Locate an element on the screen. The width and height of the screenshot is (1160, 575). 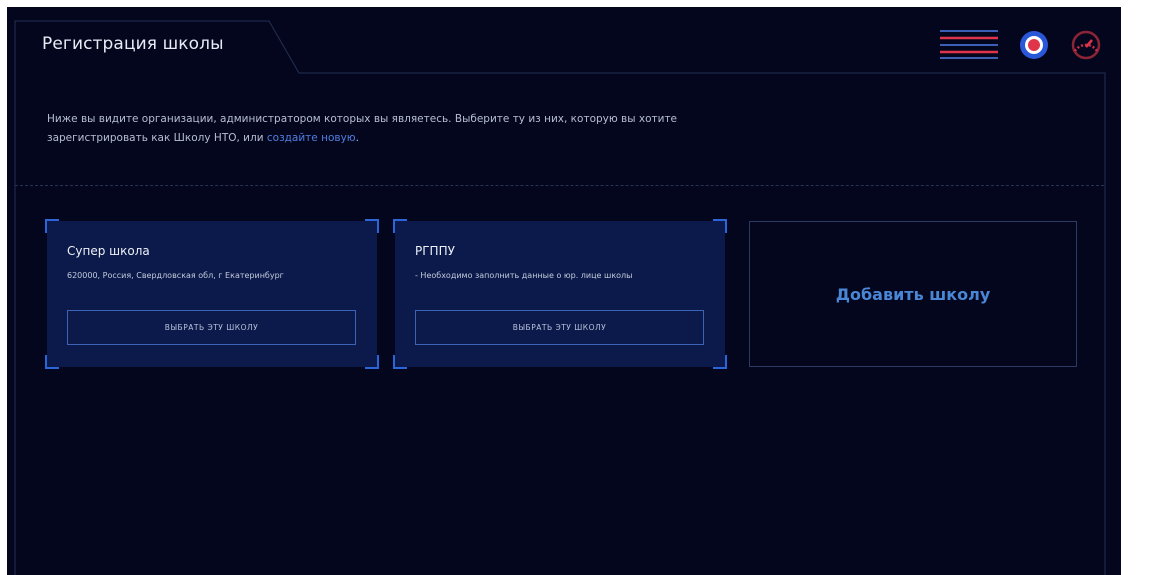
gauge-icon is located at coordinates (1086, 45).